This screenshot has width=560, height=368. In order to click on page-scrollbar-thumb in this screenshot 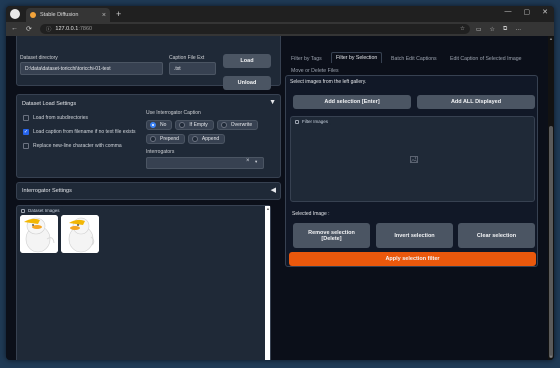, I will do `click(551, 242)`.